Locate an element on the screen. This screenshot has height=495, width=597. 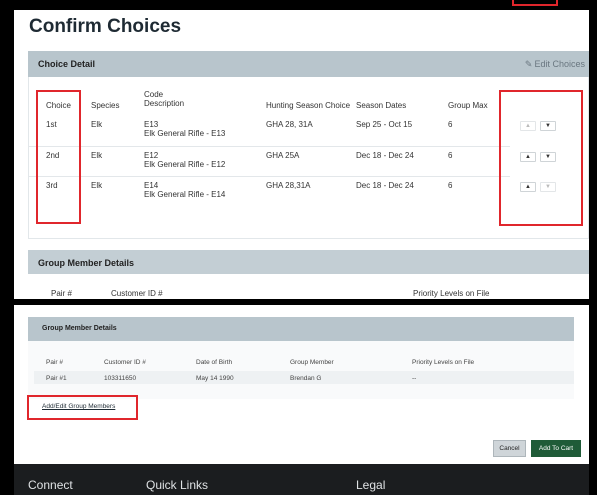
row2-group-max: 6 is located at coordinates (450, 155).